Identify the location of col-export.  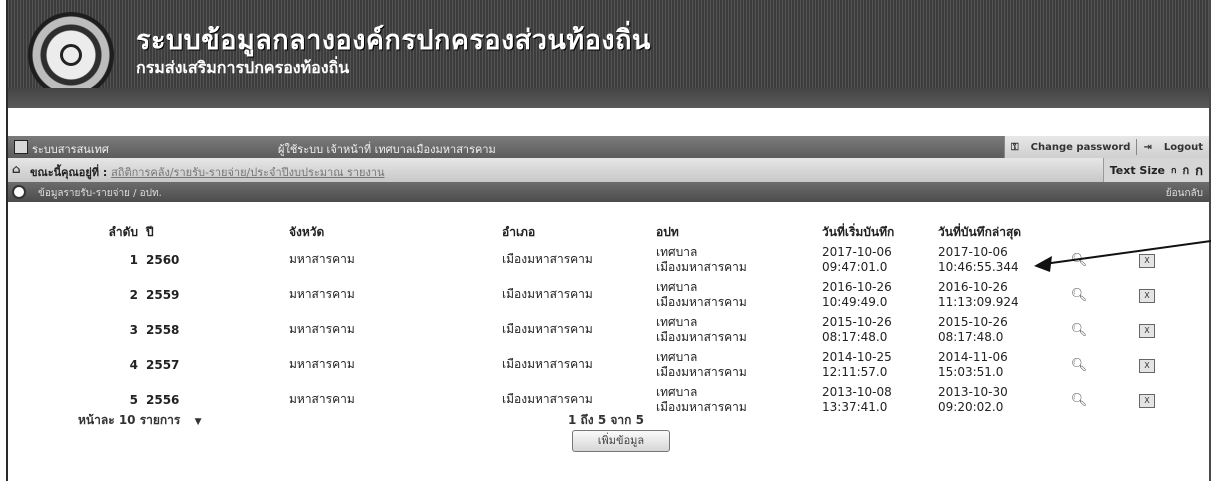
(1147, 232).